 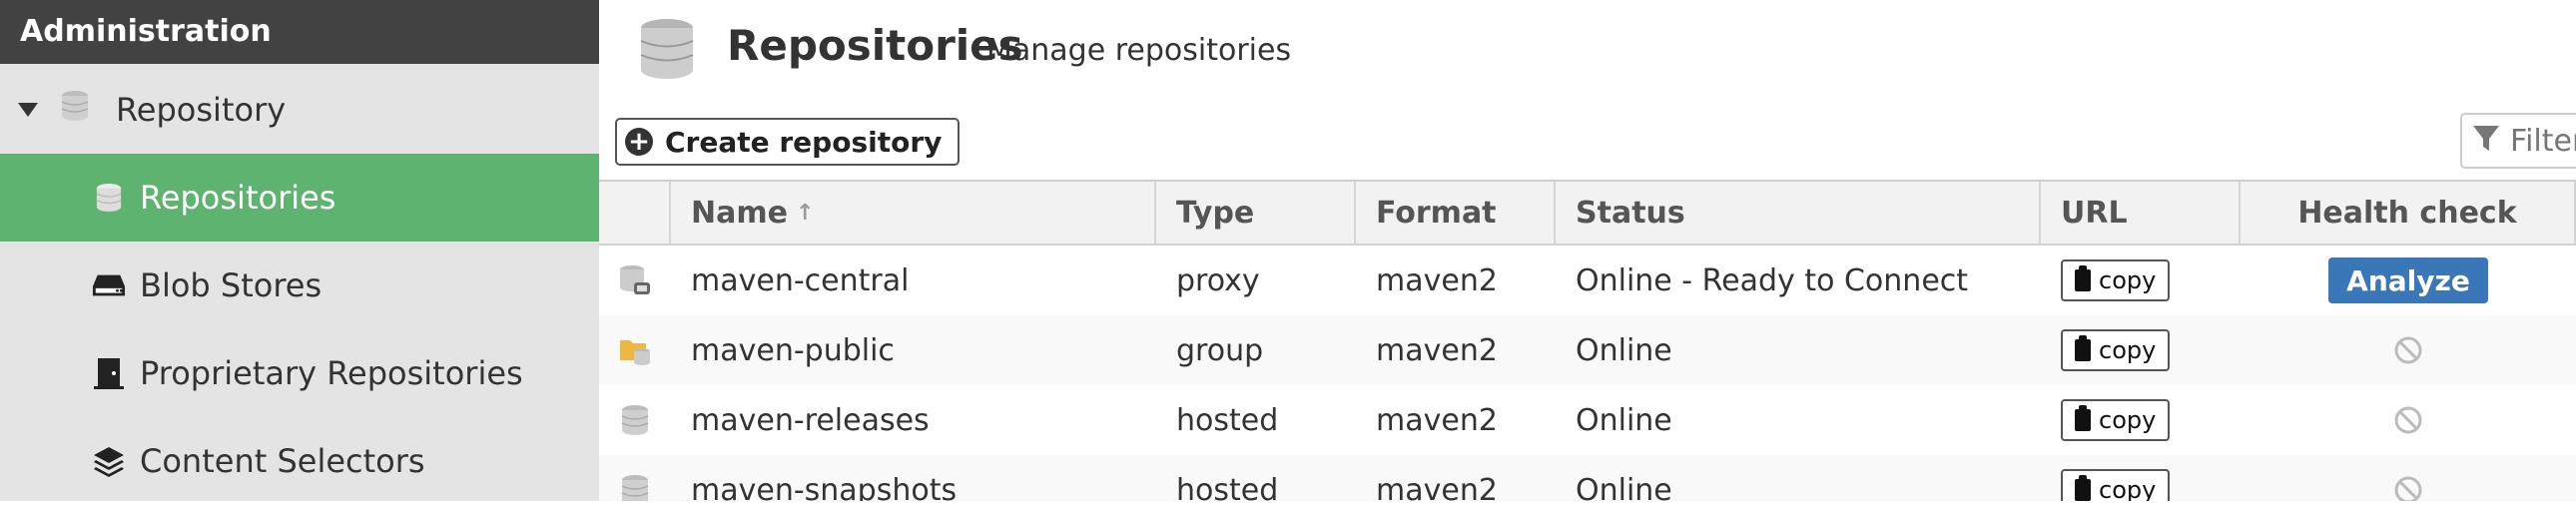 I want to click on sidebar-item-label: Repositories, so click(x=238, y=198).